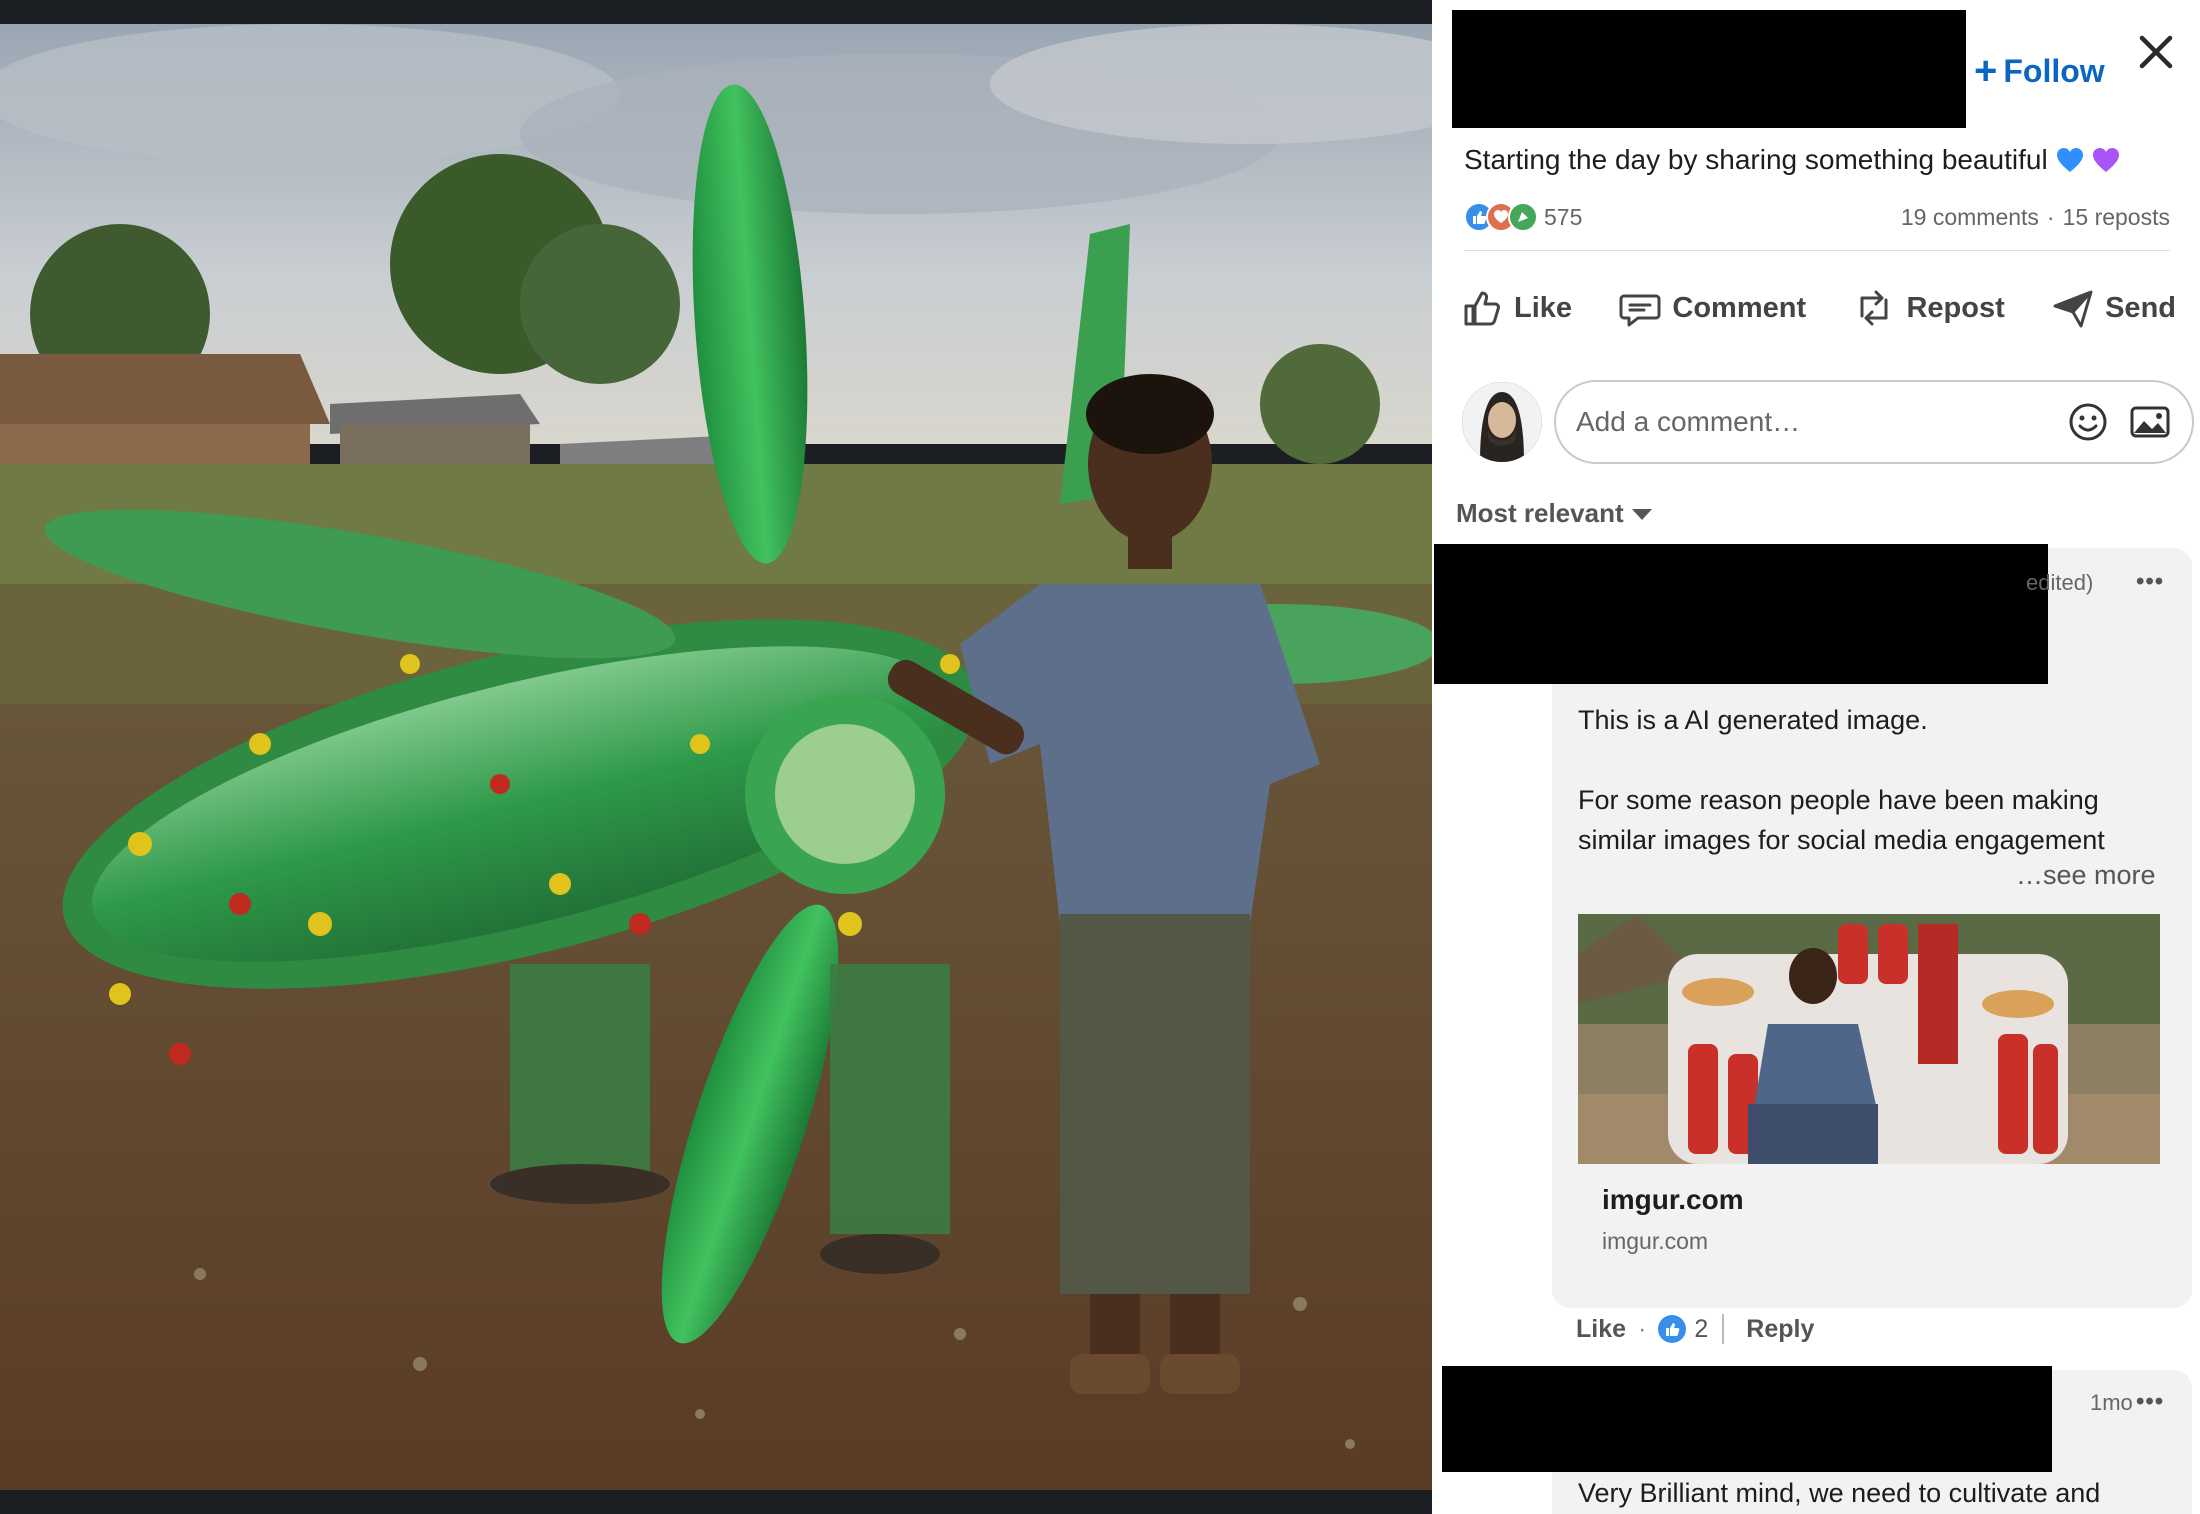  Describe the element at coordinates (2111, 1402) in the screenshot. I see `comment-timestamp: 1mo` at that location.